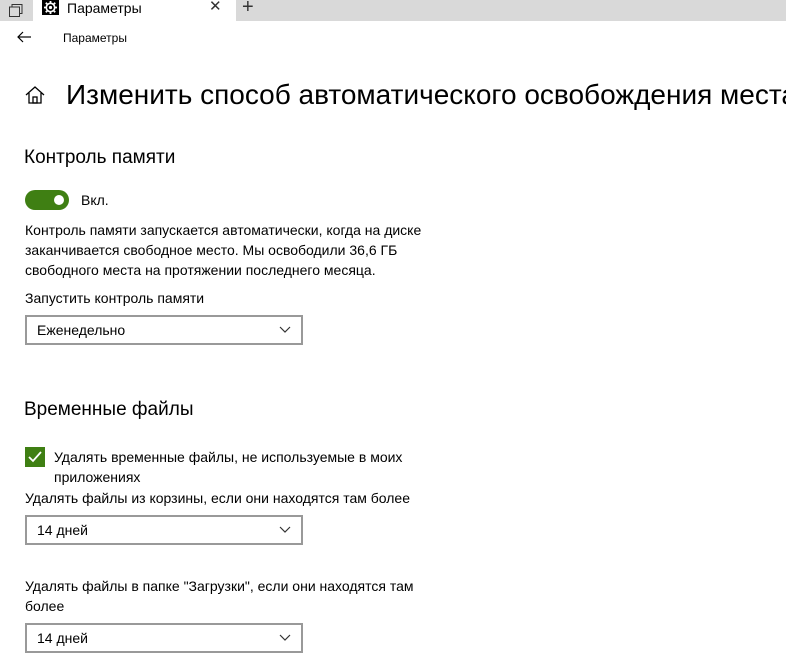 Image resolution: width=786 pixels, height=669 pixels. Describe the element at coordinates (15, 10) in the screenshot. I see `restore-tabs-icon` at that location.